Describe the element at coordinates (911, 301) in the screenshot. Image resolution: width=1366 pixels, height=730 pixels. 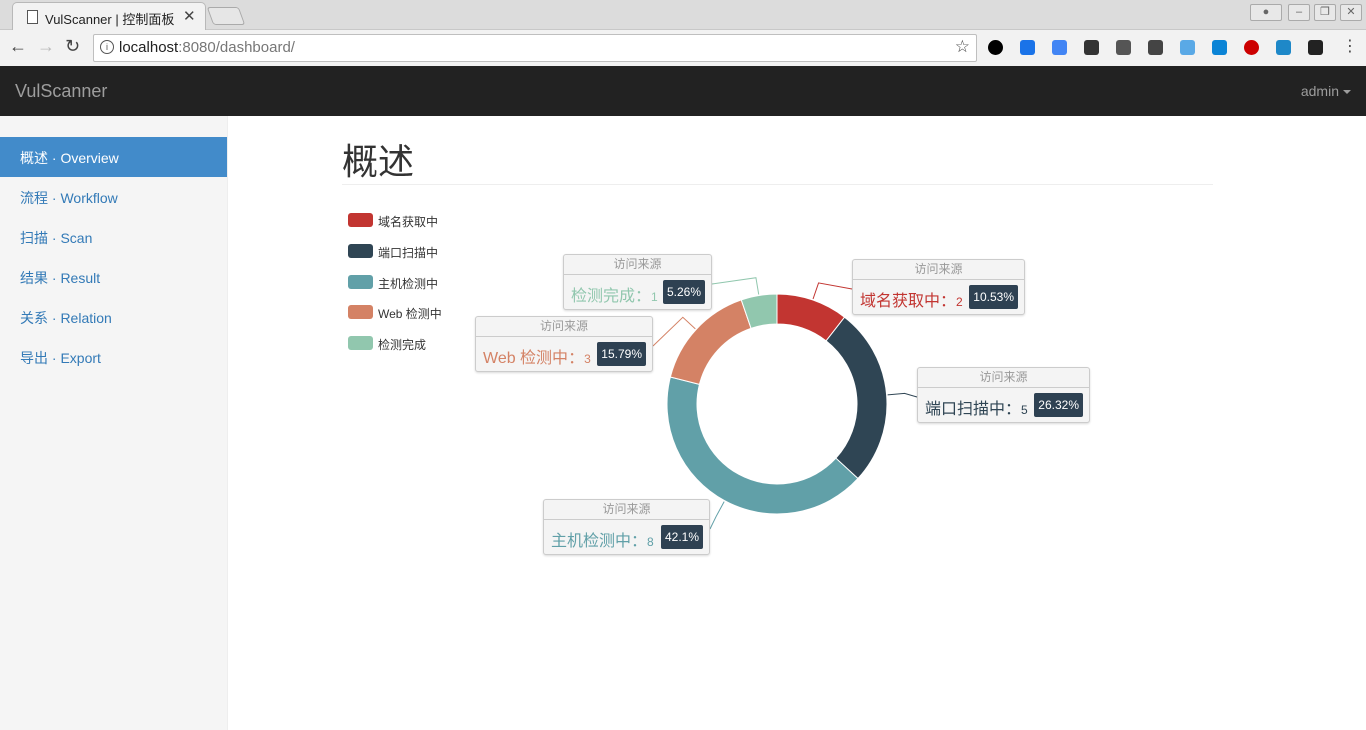
I see `callout-label: 域名获取中：2` at that location.